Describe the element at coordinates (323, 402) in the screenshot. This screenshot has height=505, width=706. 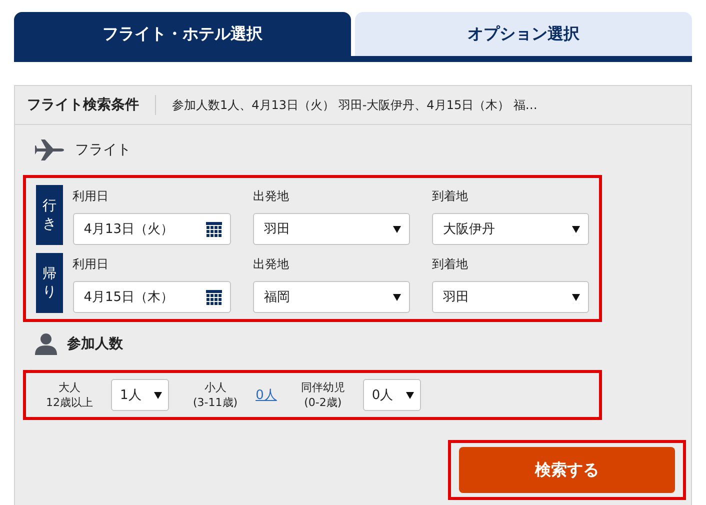
I see `age-range: (0-2歳)` at that location.